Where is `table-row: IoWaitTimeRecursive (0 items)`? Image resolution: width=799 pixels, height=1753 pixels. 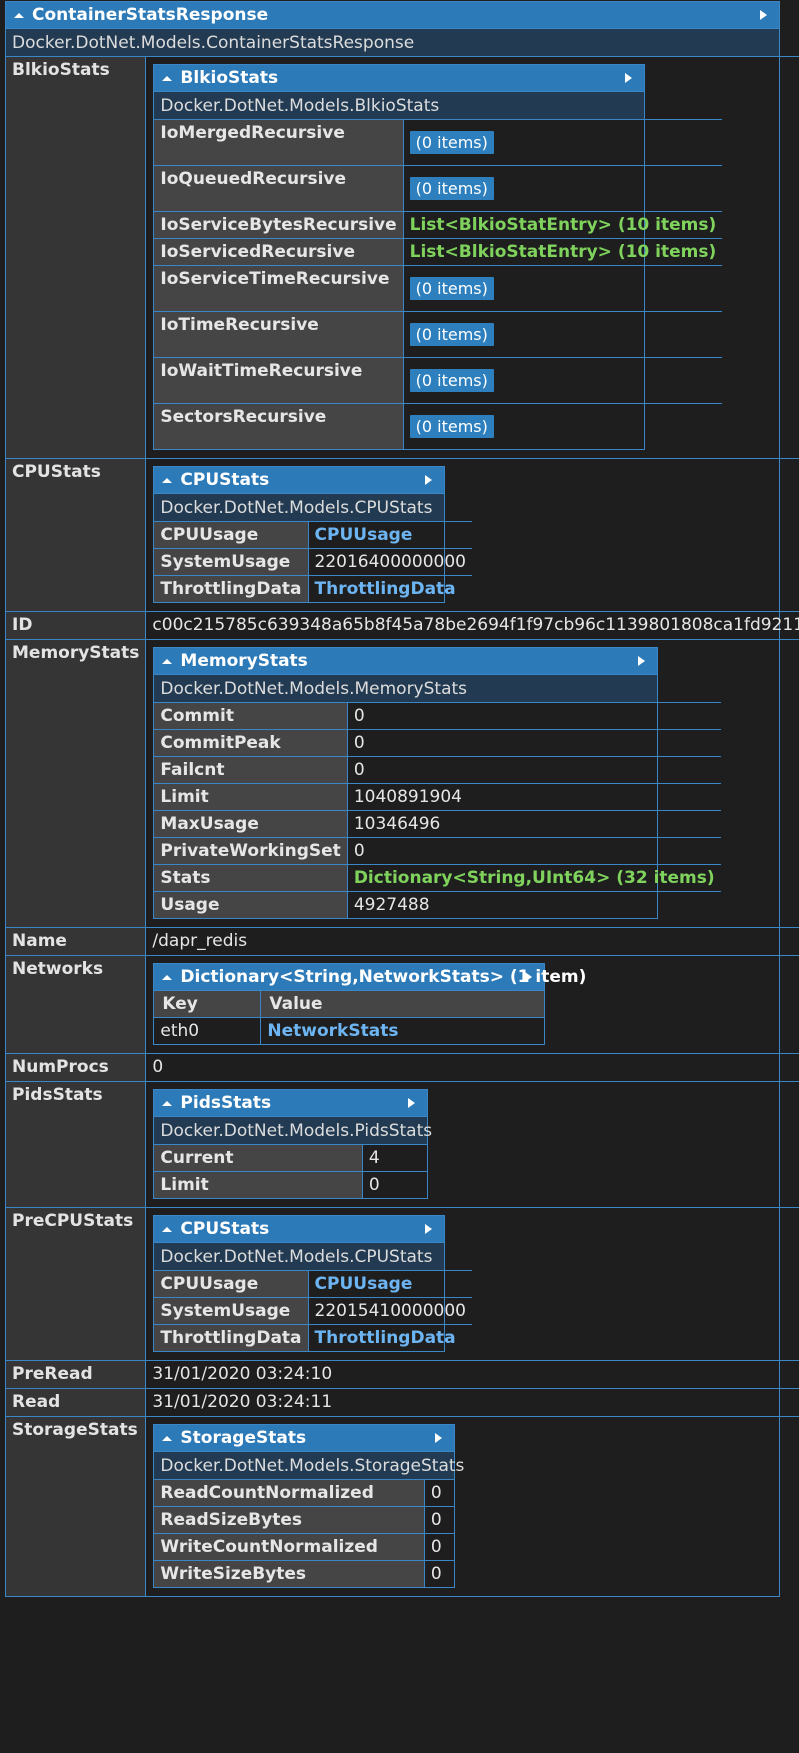
table-row: IoWaitTimeRecursive (0 items) is located at coordinates (438, 380).